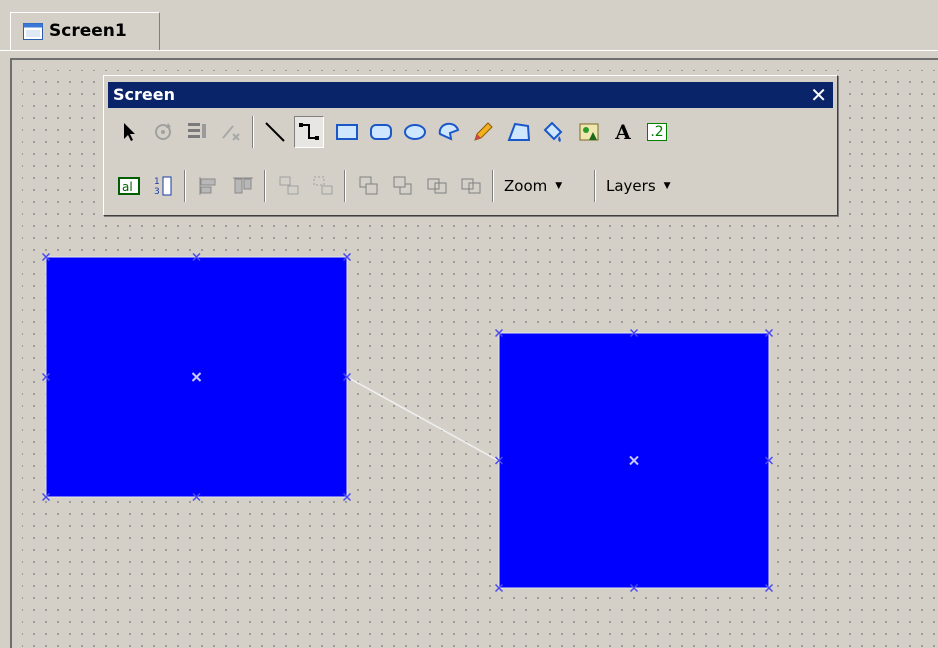 This screenshot has height=648, width=938. I want to click on properties-icon, so click(197, 130).